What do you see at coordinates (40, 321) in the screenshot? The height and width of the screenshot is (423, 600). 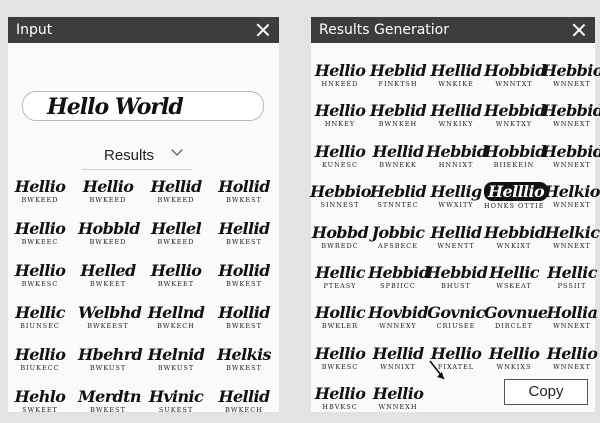 I see `font-result-item: Hellic BIUNSEC` at bounding box center [40, 321].